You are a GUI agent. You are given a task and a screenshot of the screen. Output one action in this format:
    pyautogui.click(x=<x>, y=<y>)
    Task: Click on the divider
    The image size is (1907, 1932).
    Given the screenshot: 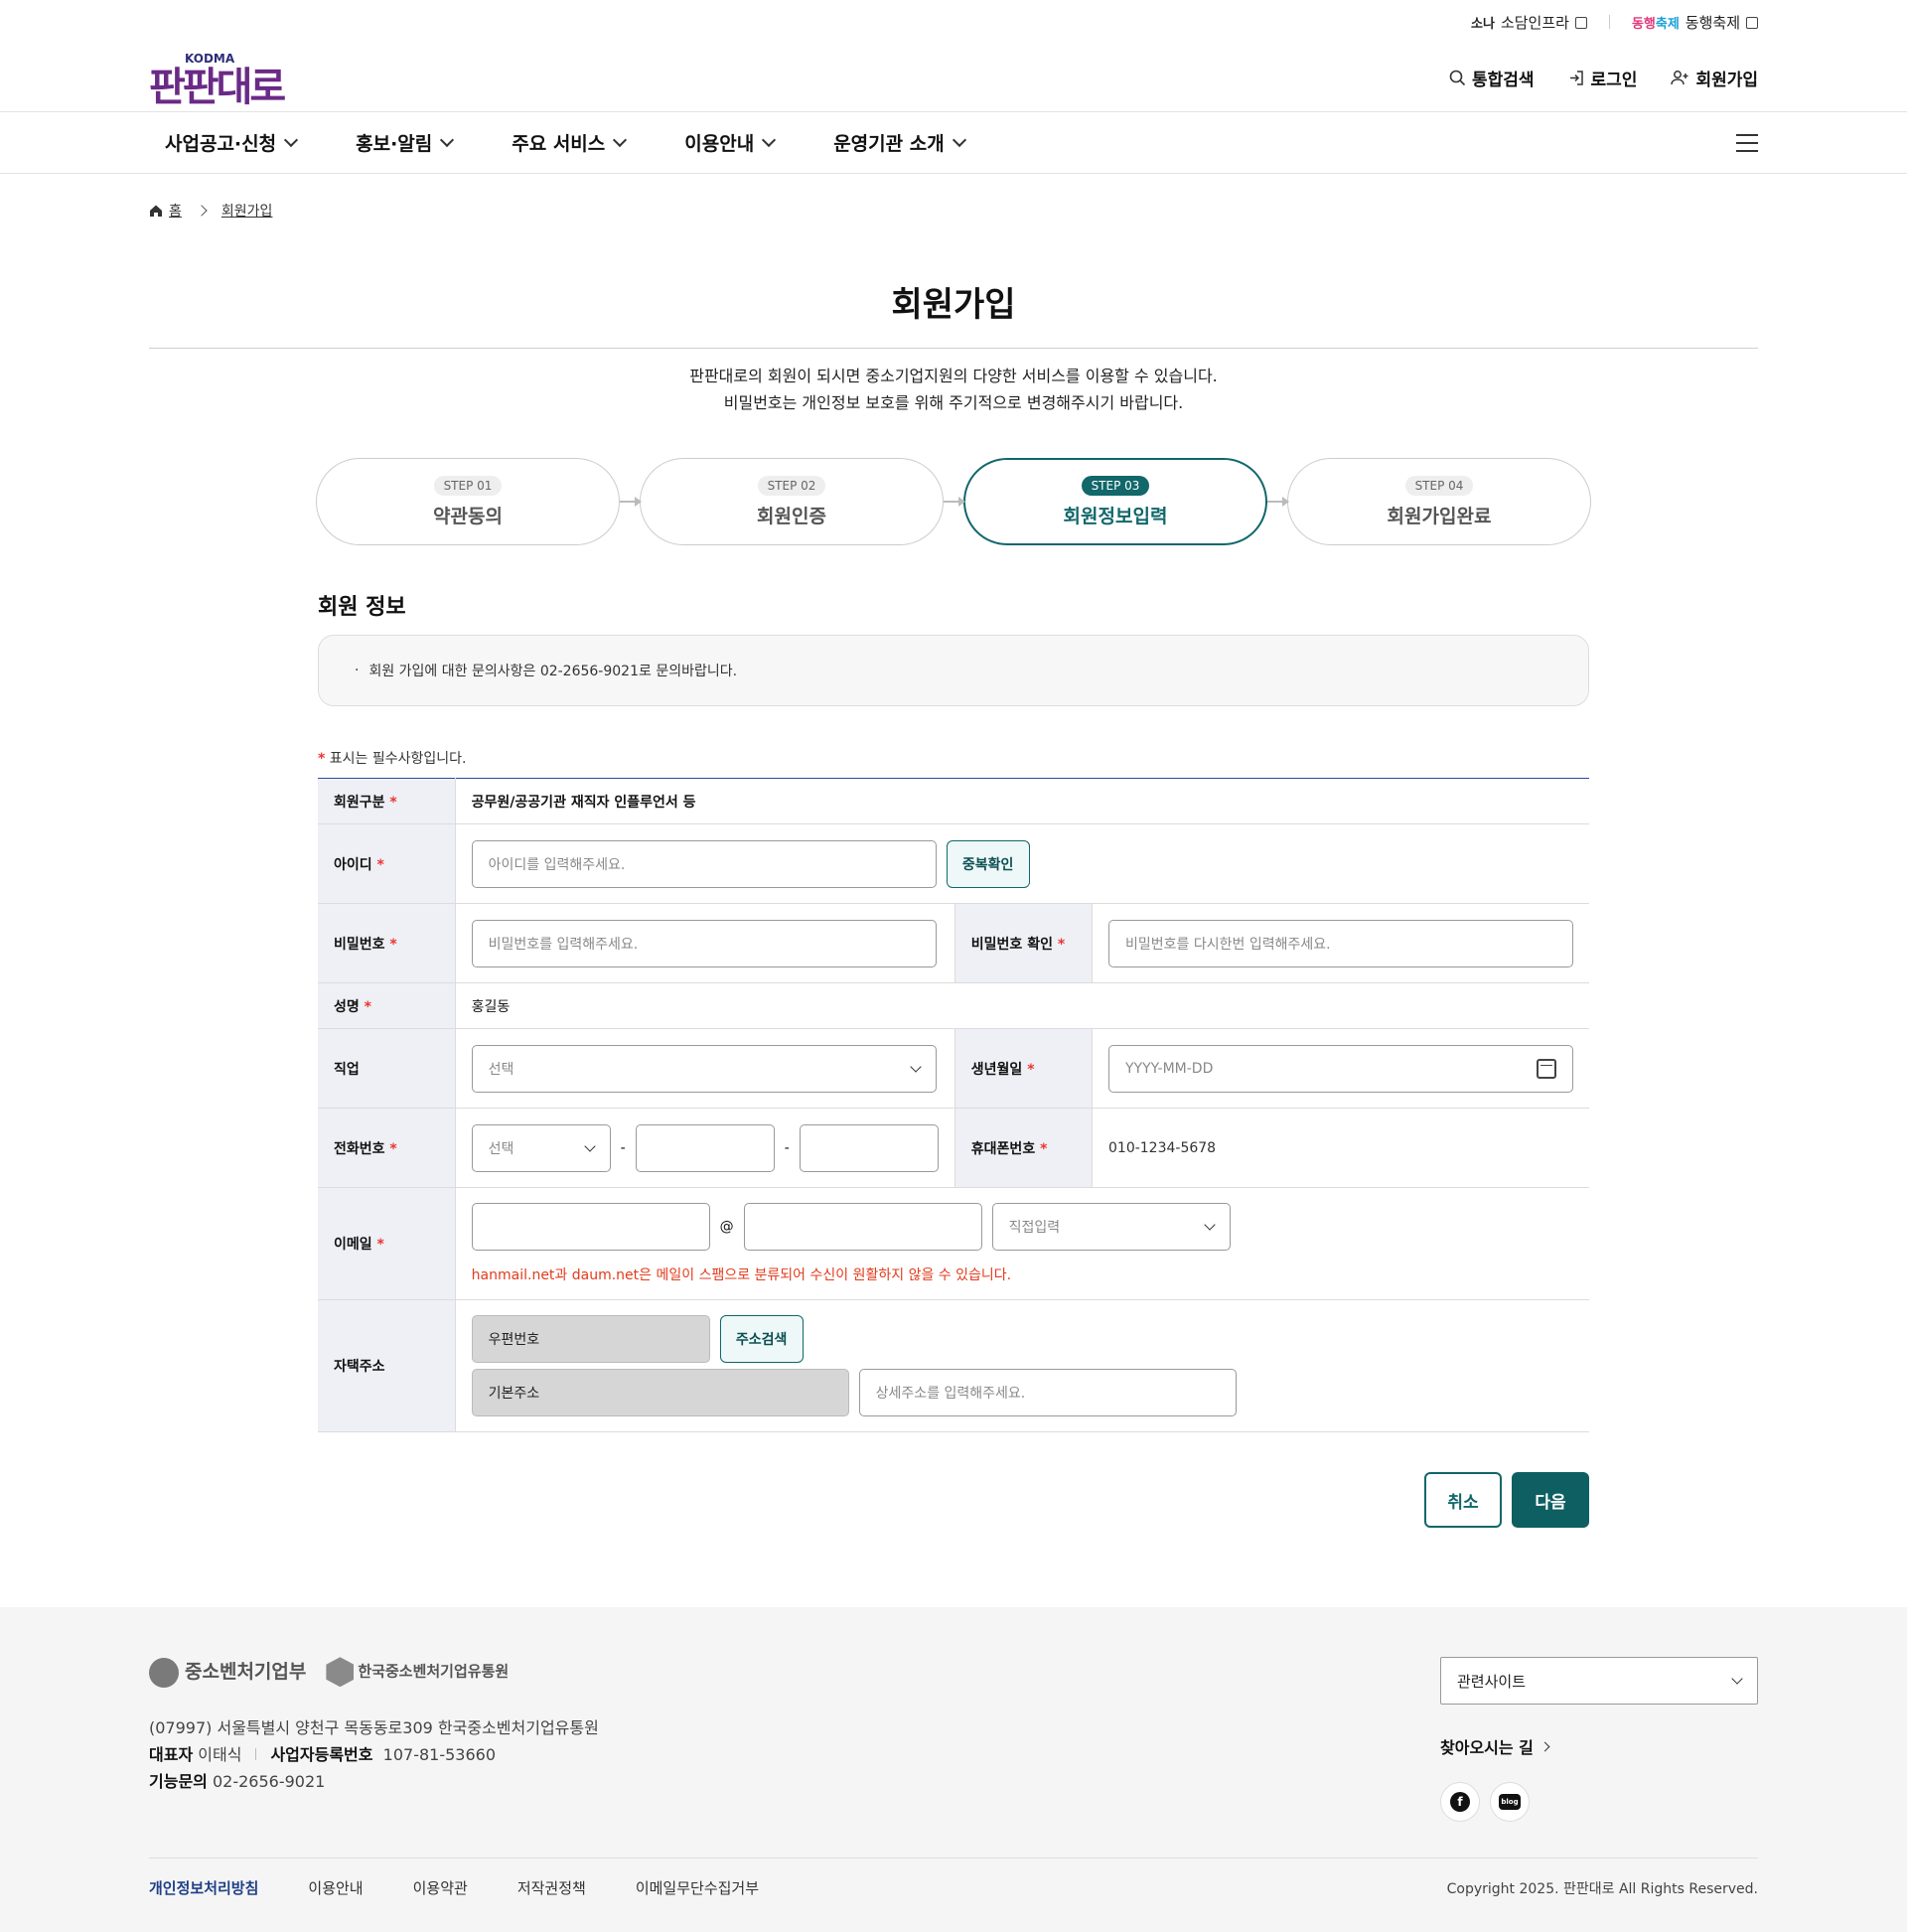 What is the action you would take?
    pyautogui.click(x=1609, y=22)
    